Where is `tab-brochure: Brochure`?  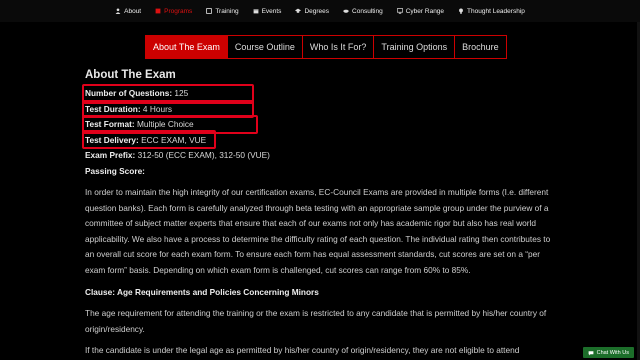
tab-brochure: Brochure is located at coordinates (480, 47).